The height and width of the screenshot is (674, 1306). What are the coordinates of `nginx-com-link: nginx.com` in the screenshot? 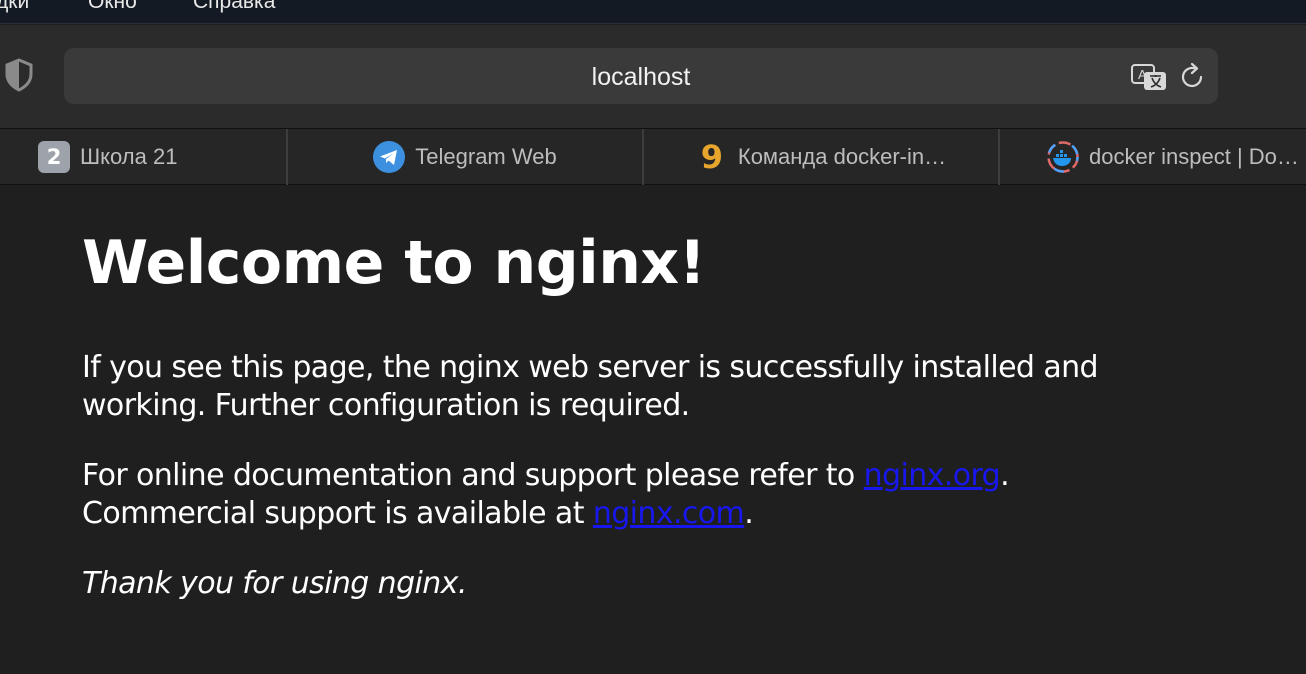 It's located at (669, 513).